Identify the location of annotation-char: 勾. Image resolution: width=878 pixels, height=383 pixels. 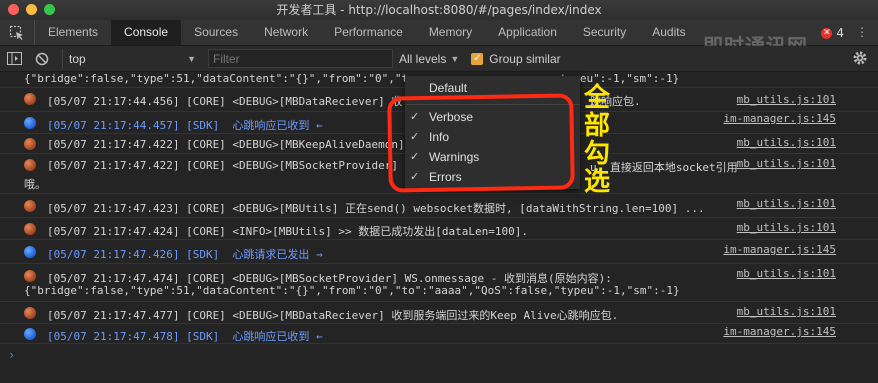
(596, 154).